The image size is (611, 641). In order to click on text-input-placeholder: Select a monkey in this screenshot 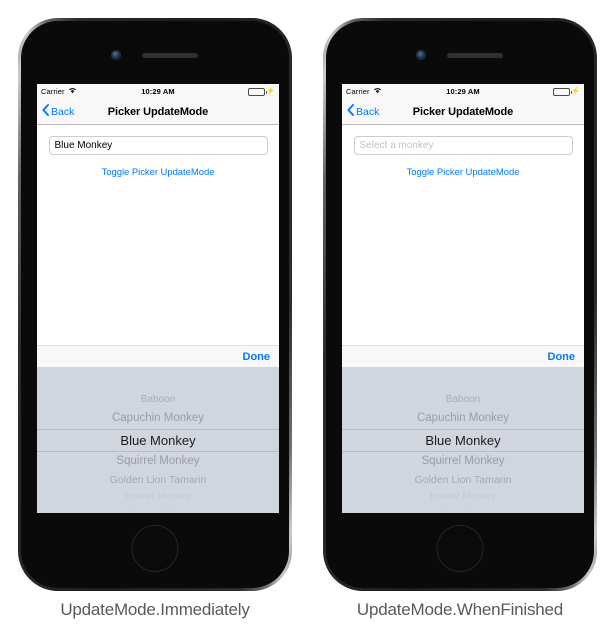, I will do `click(396, 145)`.